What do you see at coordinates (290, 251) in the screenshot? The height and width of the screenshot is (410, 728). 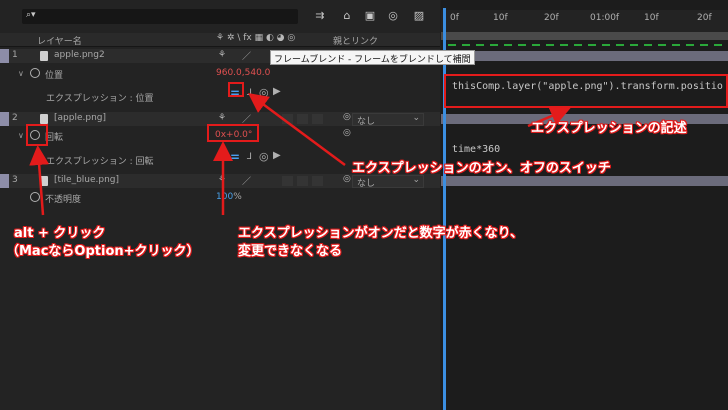 I see `annotation-red-digits-line2: 変更できなくなる` at bounding box center [290, 251].